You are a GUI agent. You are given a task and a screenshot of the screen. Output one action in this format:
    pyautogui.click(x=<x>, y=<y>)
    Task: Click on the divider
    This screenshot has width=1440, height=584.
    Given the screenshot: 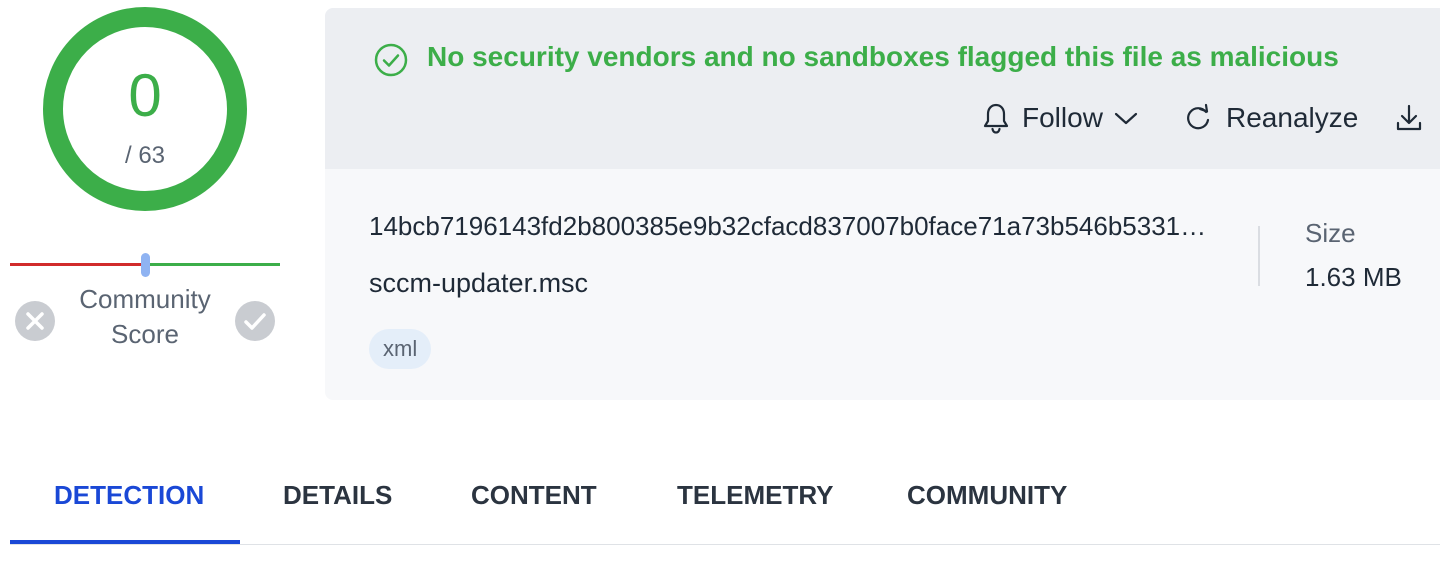 What is the action you would take?
    pyautogui.click(x=1259, y=256)
    